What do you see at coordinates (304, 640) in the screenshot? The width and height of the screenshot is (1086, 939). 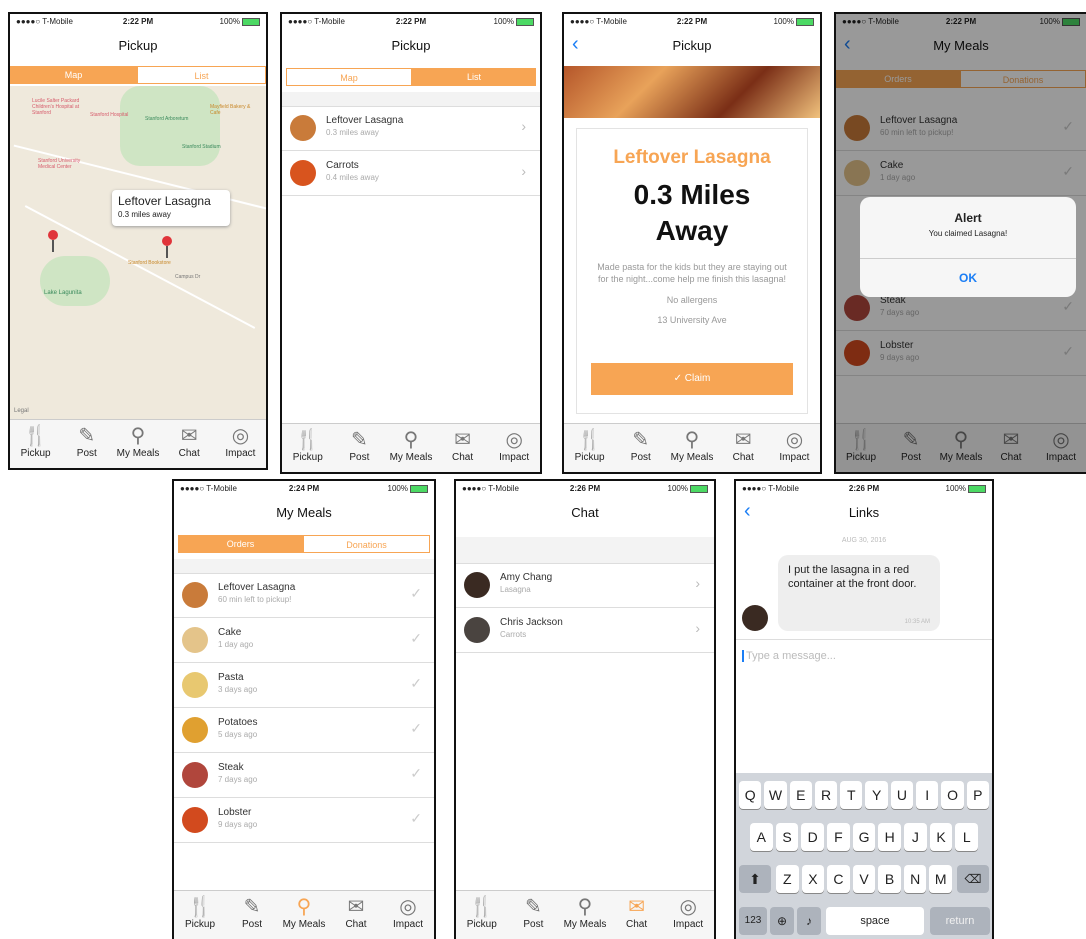 I see `list-item: Cake 1 day ago ✓` at bounding box center [304, 640].